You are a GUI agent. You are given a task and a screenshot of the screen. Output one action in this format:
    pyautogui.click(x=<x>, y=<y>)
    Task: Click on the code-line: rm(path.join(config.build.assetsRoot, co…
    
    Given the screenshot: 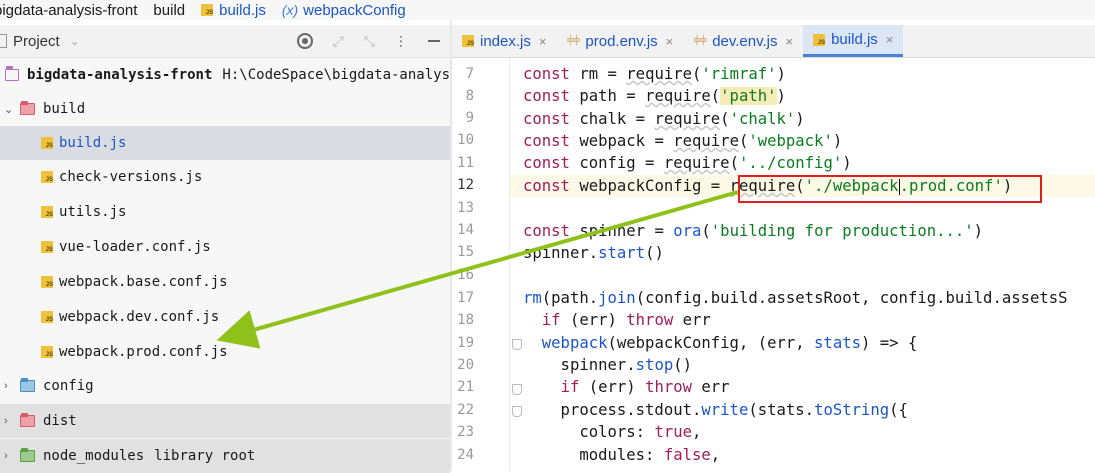 What is the action you would take?
    pyautogui.click(x=795, y=298)
    